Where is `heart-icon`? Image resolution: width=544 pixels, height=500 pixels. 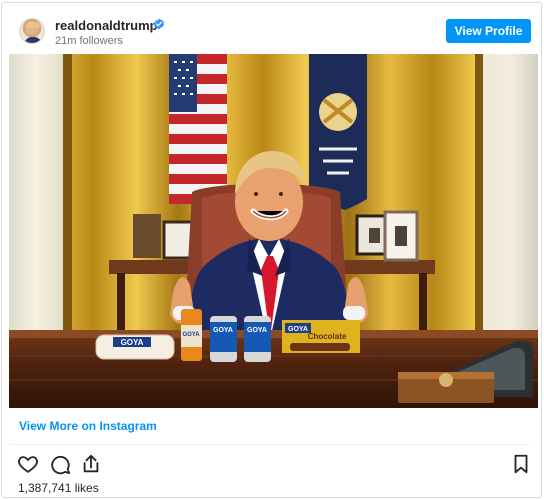
heart-icon is located at coordinates (28, 464).